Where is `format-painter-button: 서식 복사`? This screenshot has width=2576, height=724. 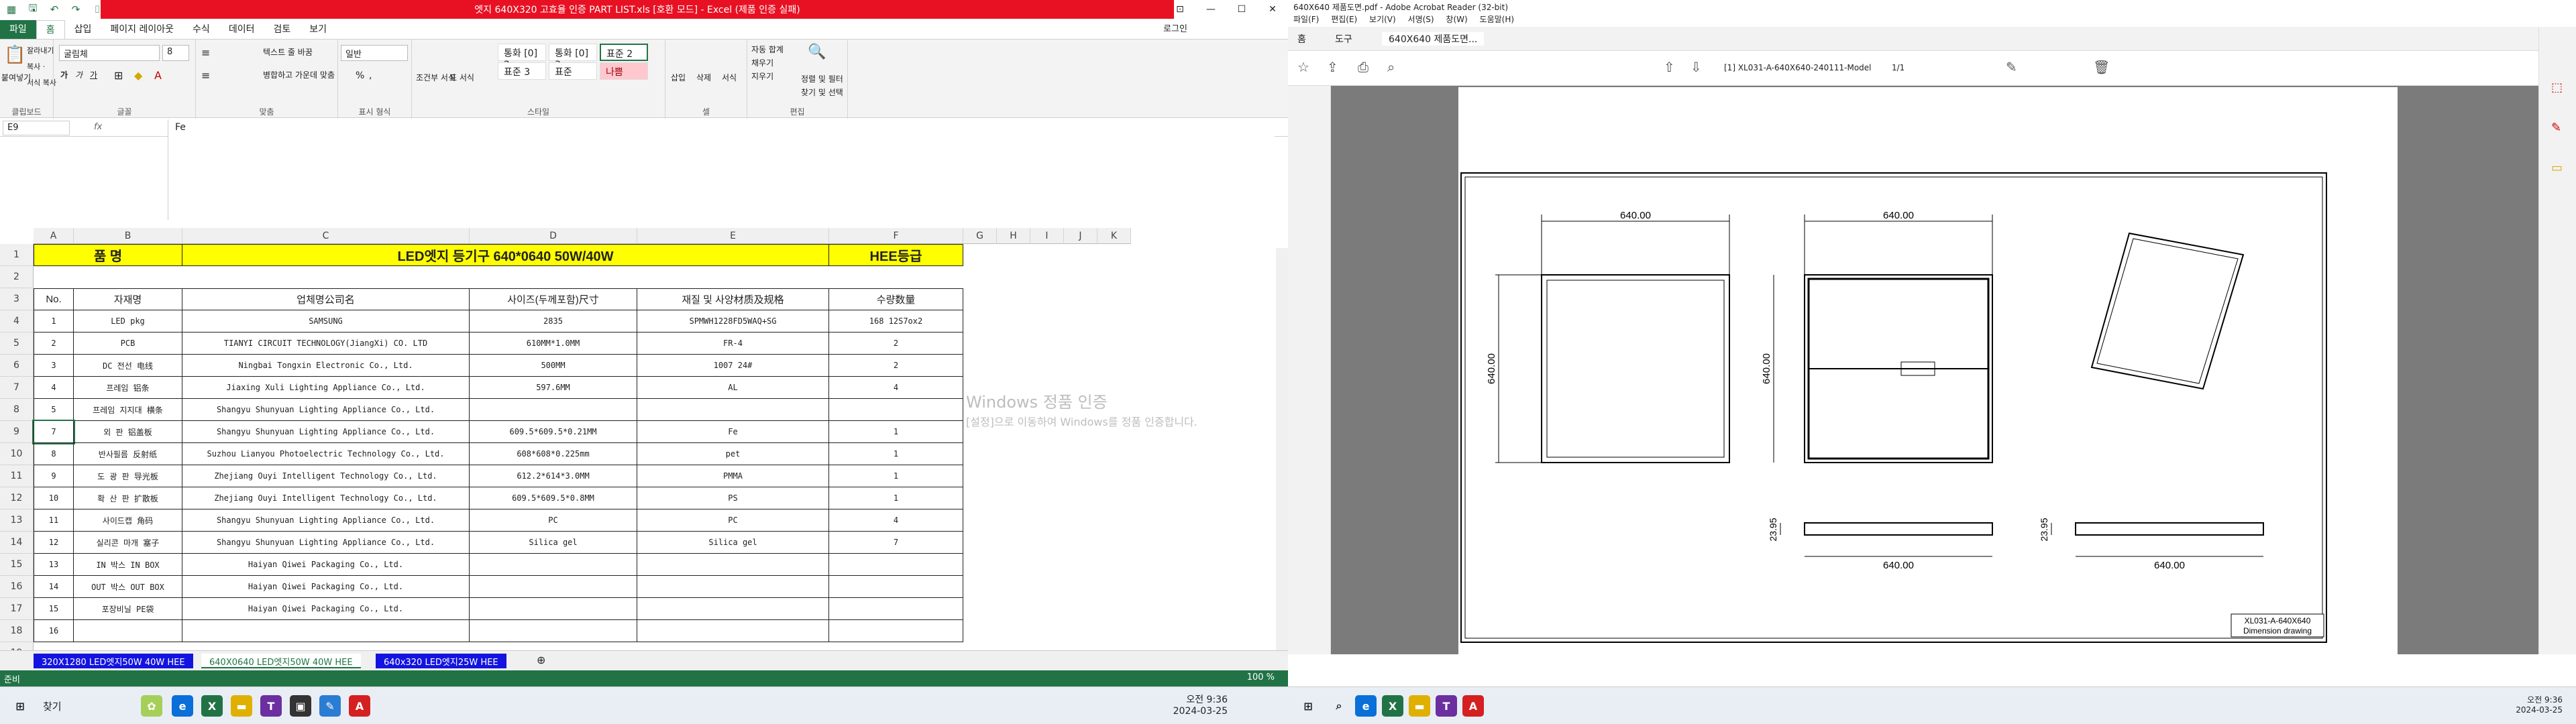 format-painter-button: 서식 복사 is located at coordinates (41, 82).